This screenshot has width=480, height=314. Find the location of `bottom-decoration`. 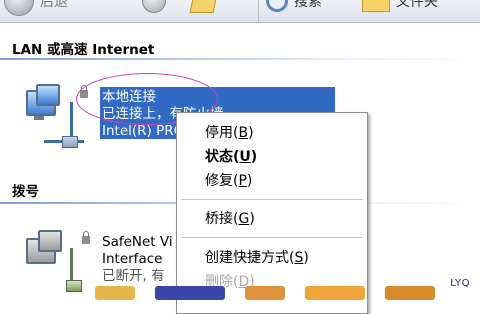

bottom-decoration is located at coordinates (275, 293).